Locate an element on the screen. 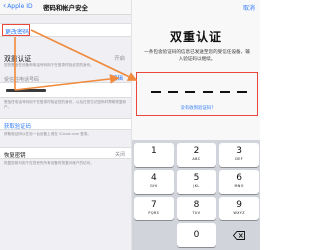  keypad-blank is located at coordinates (154, 235).